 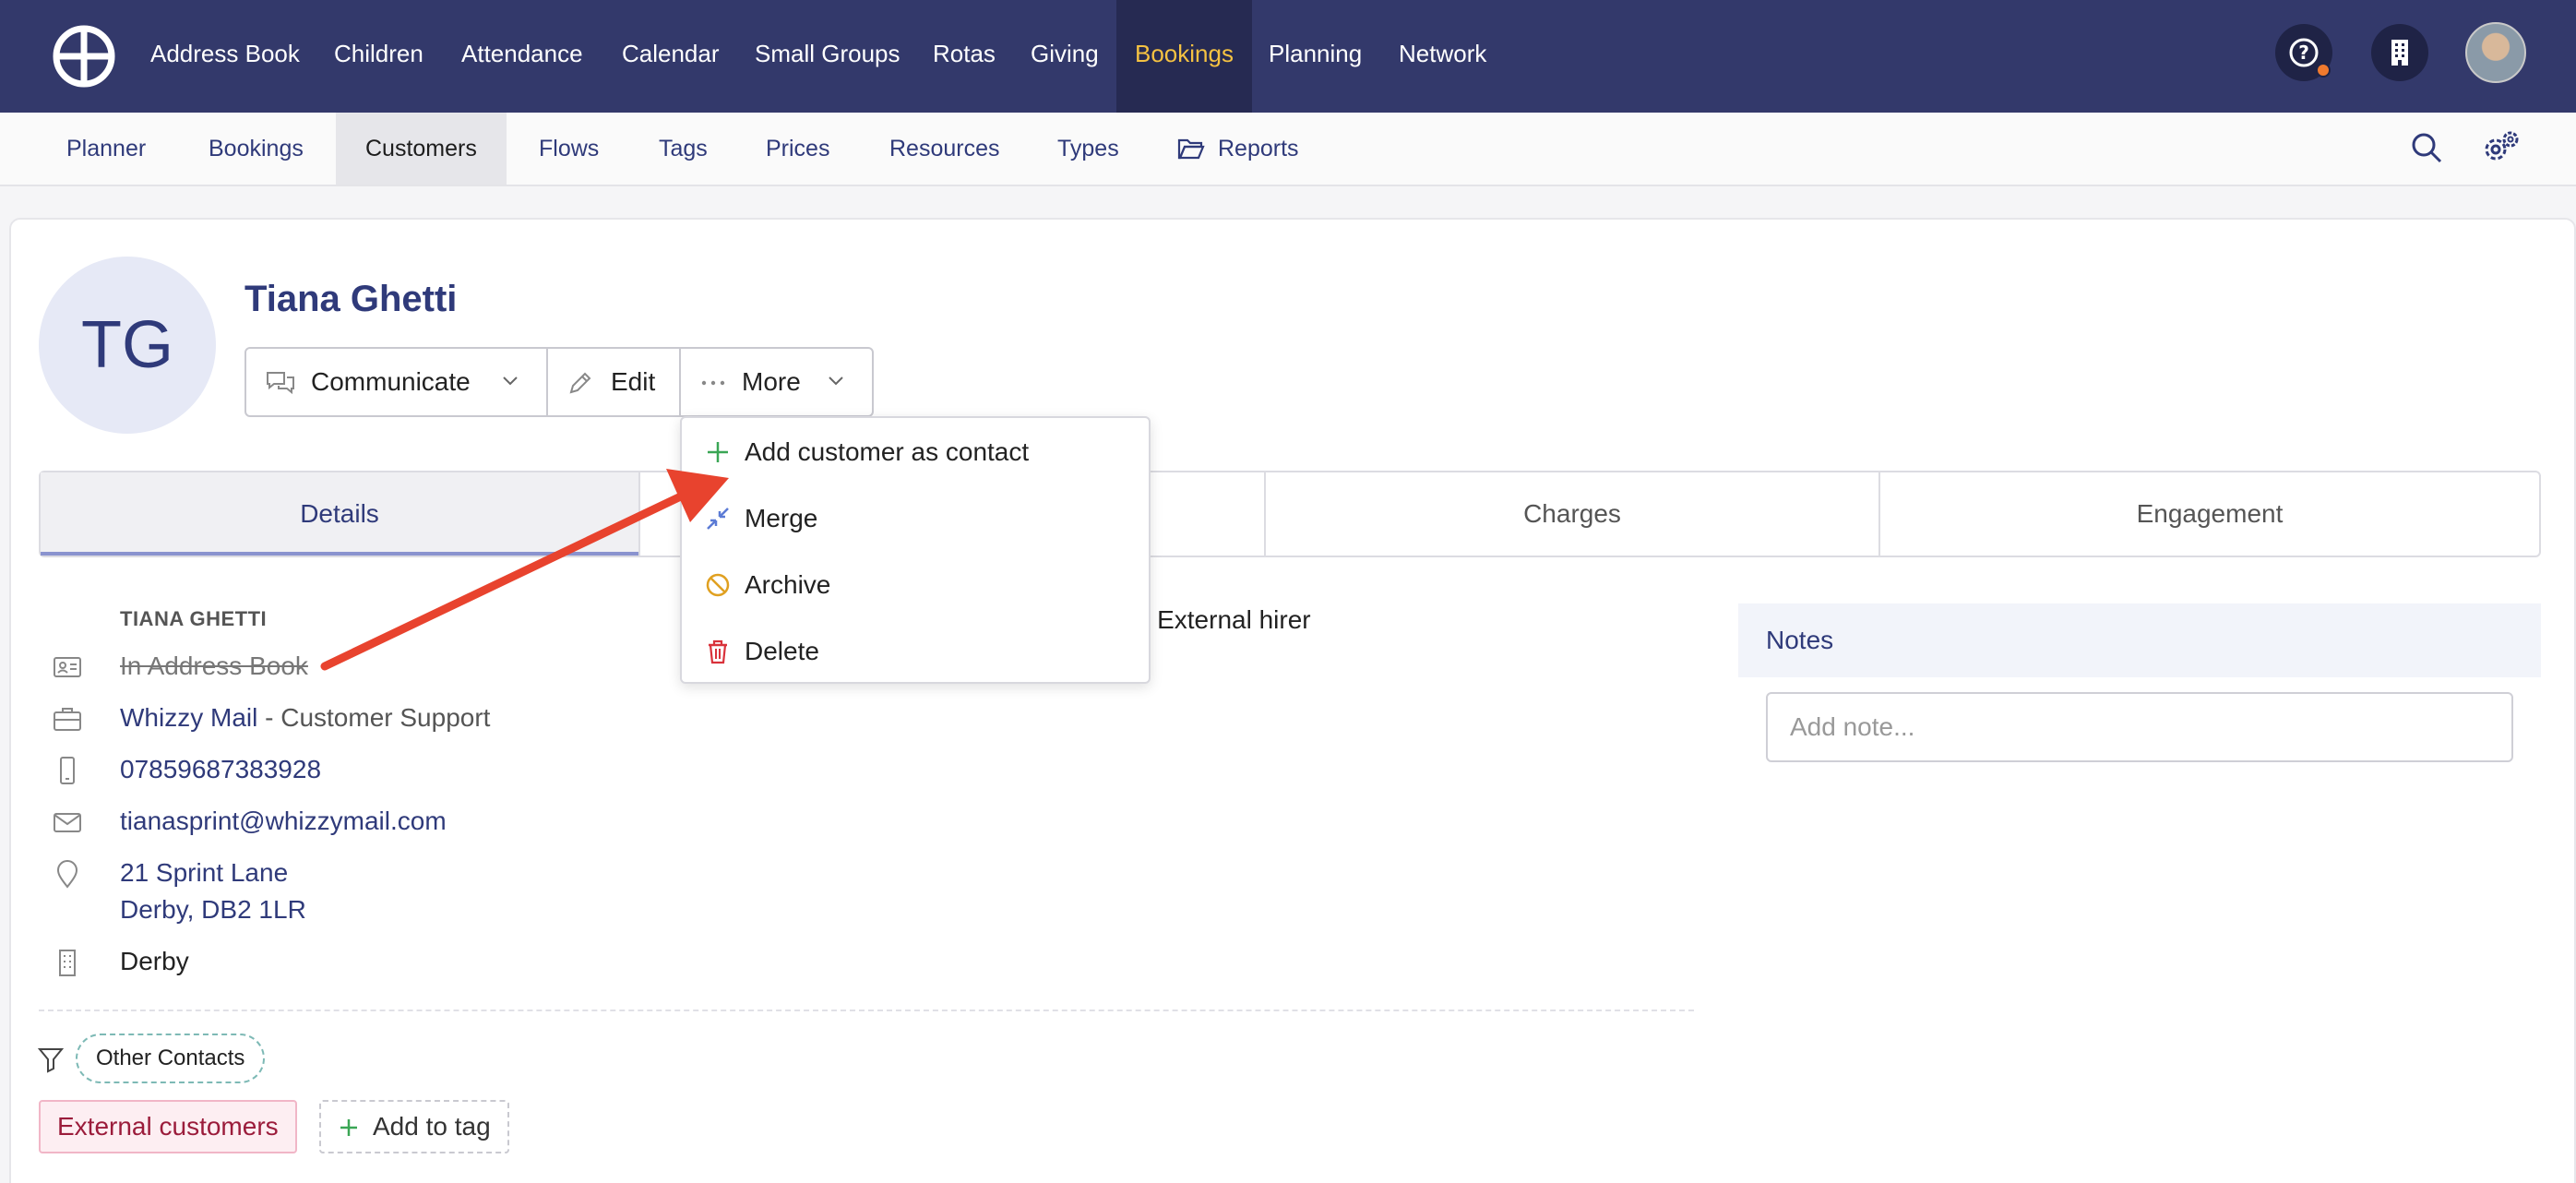 I want to click on topnav-rotas: Rotas, so click(x=965, y=57).